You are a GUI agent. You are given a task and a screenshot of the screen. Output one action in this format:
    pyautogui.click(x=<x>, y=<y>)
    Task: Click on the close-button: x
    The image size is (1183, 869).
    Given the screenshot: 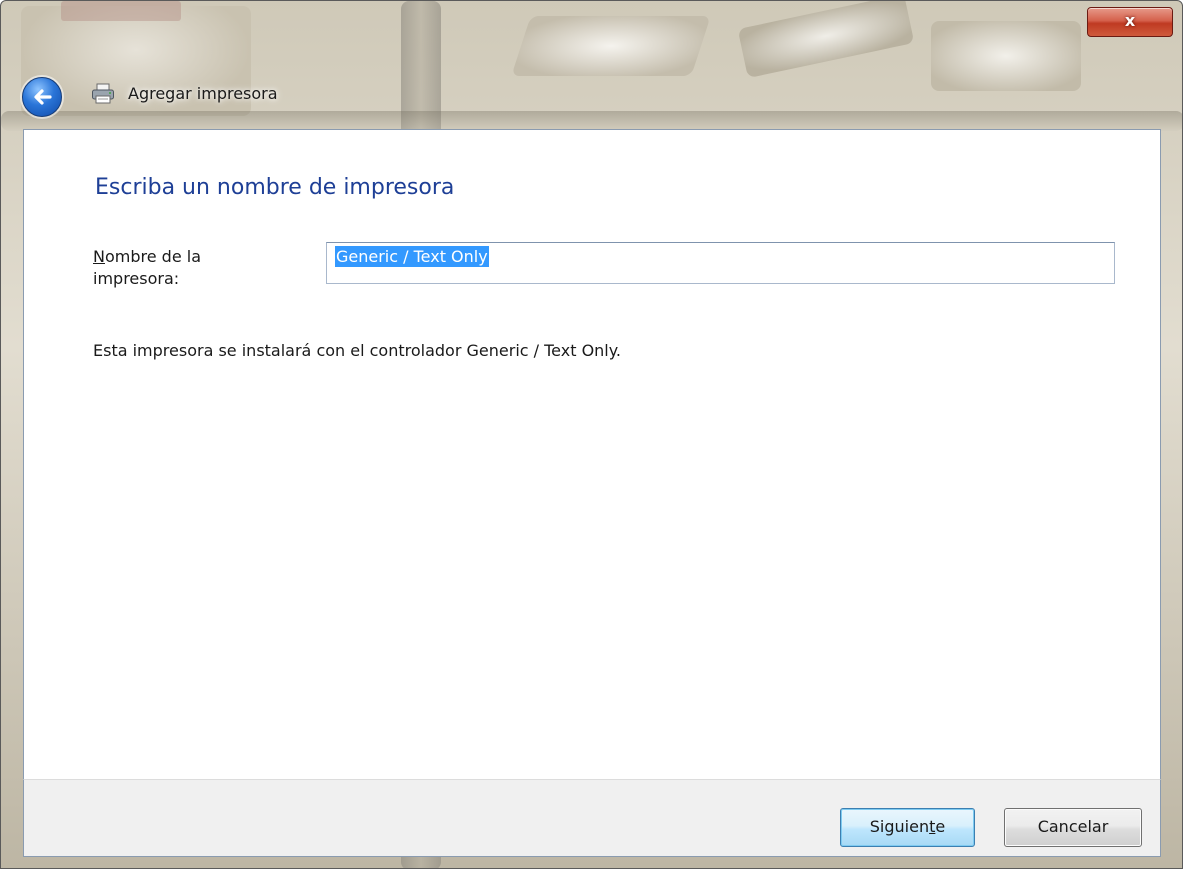 What is the action you would take?
    pyautogui.click(x=1130, y=22)
    